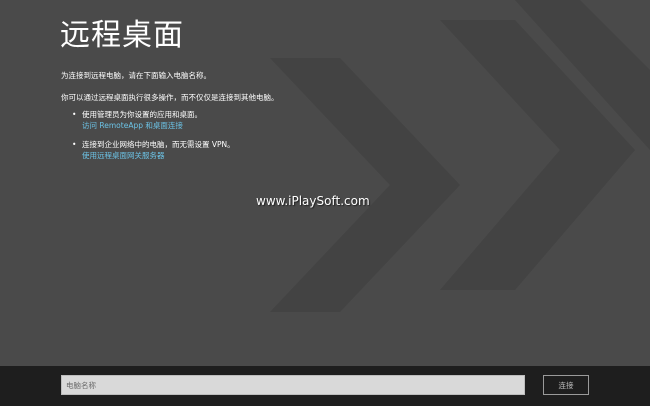  I want to click on pc-name-input, so click(293, 385).